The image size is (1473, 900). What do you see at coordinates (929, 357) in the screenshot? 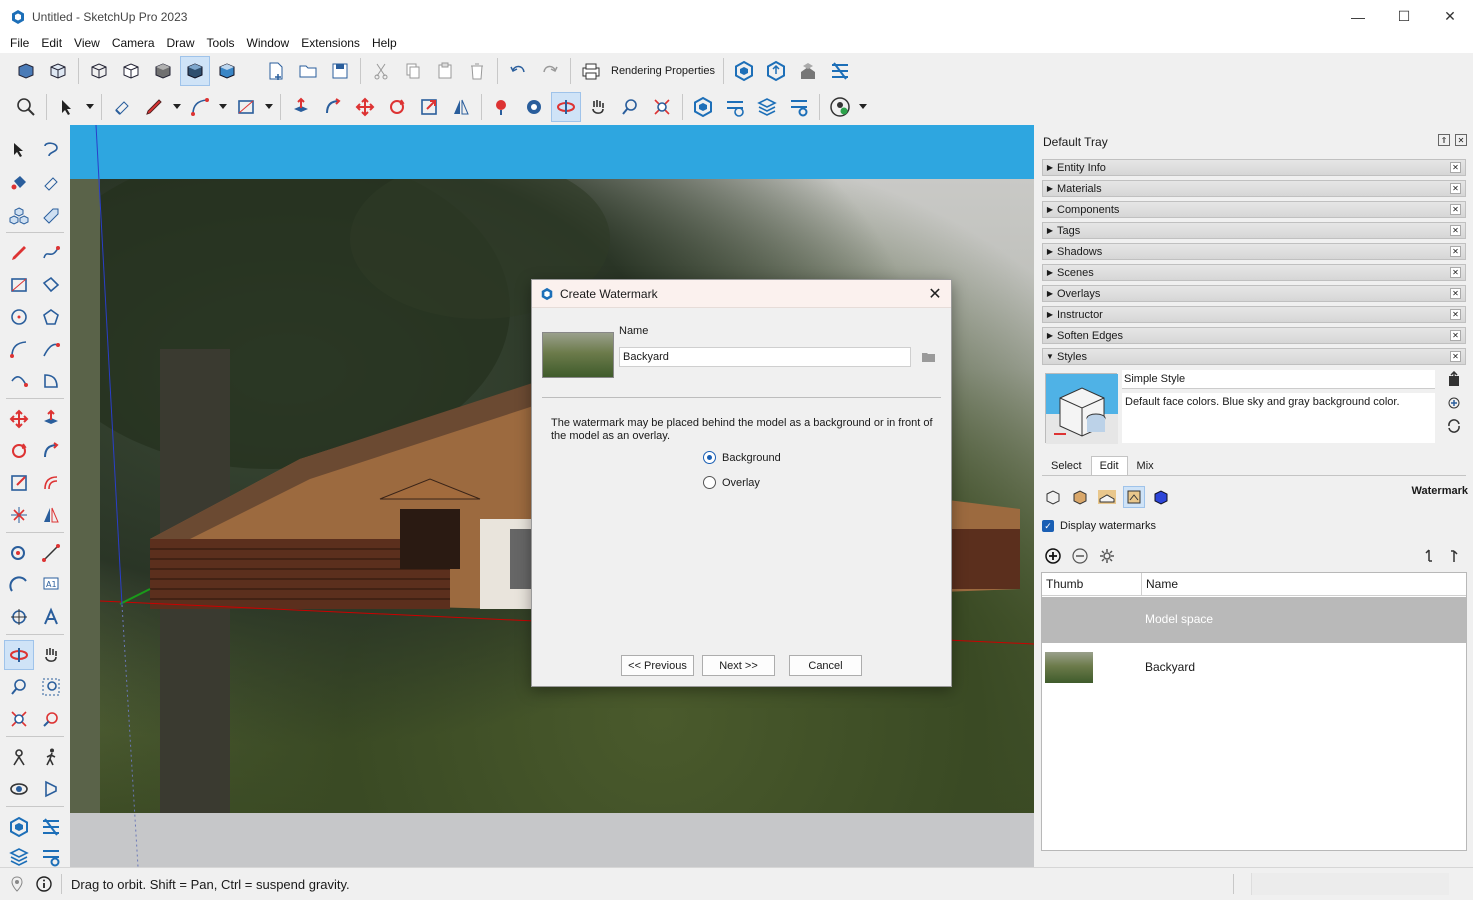
I see `browse-folder-icon` at bounding box center [929, 357].